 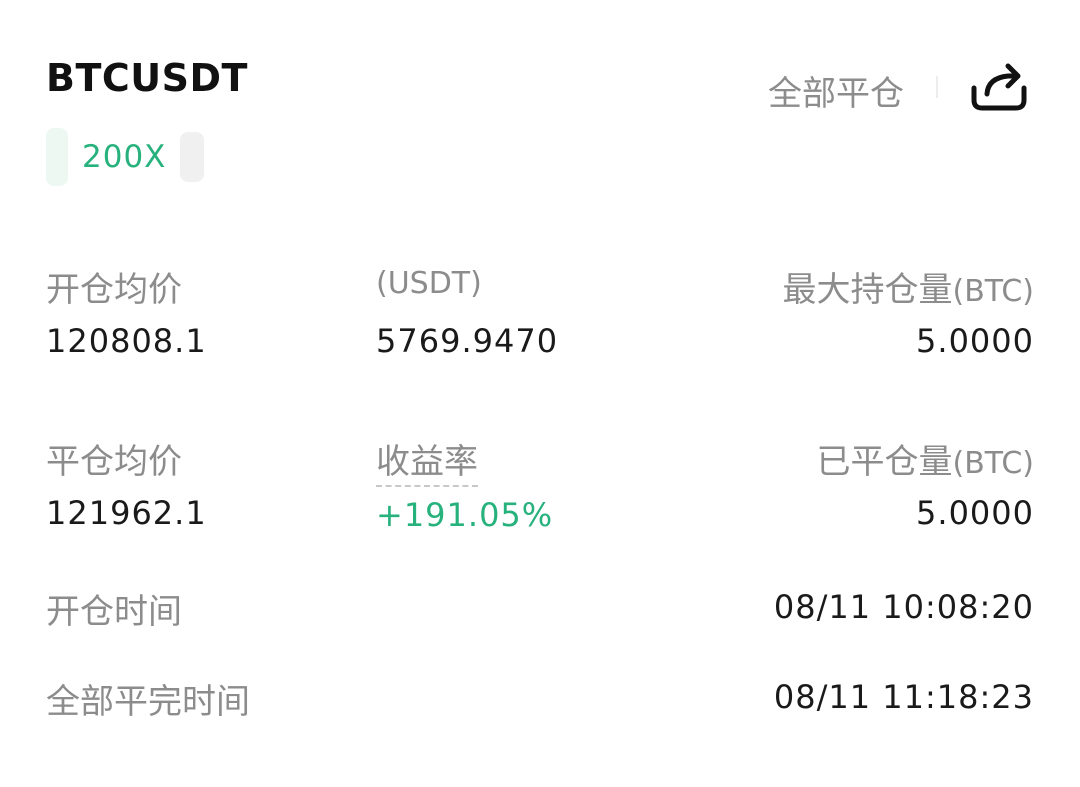 I want to click on share-icon-graphic, so click(x=999, y=87).